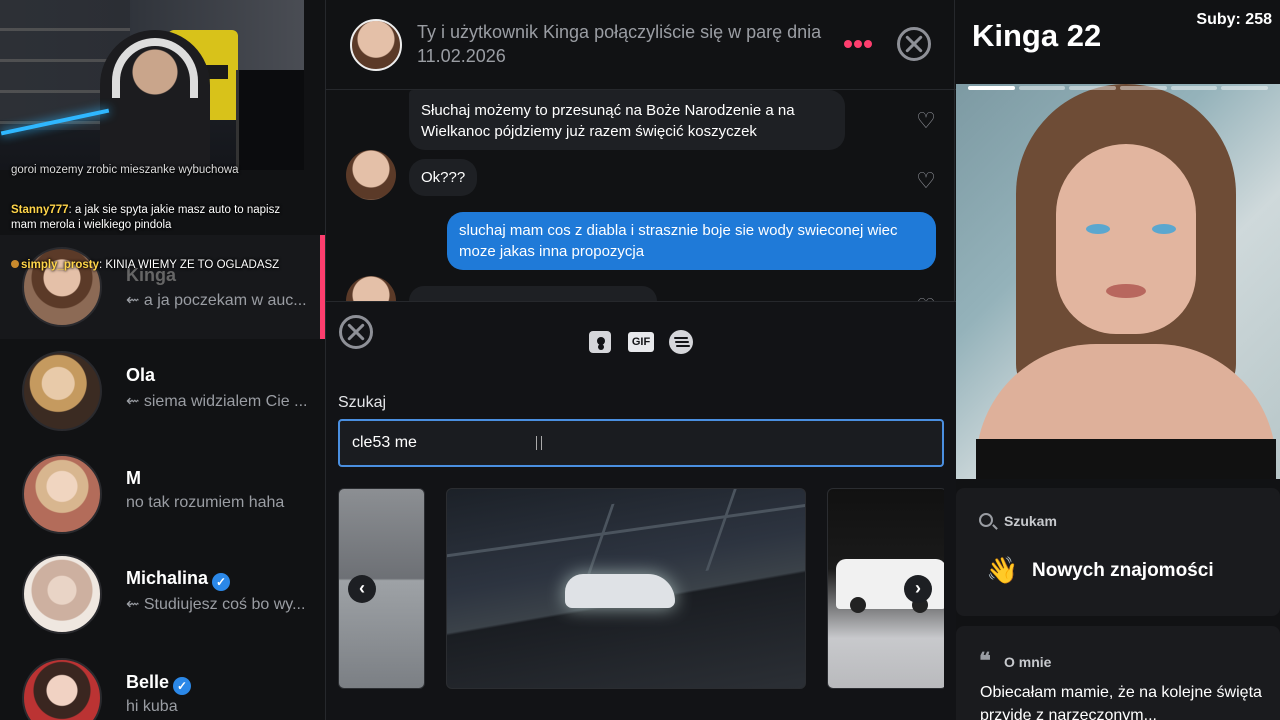 This screenshot has height=720, width=1280. What do you see at coordinates (205, 502) in the screenshot?
I see `conversation-preview-text: no tak rozumiem haha` at bounding box center [205, 502].